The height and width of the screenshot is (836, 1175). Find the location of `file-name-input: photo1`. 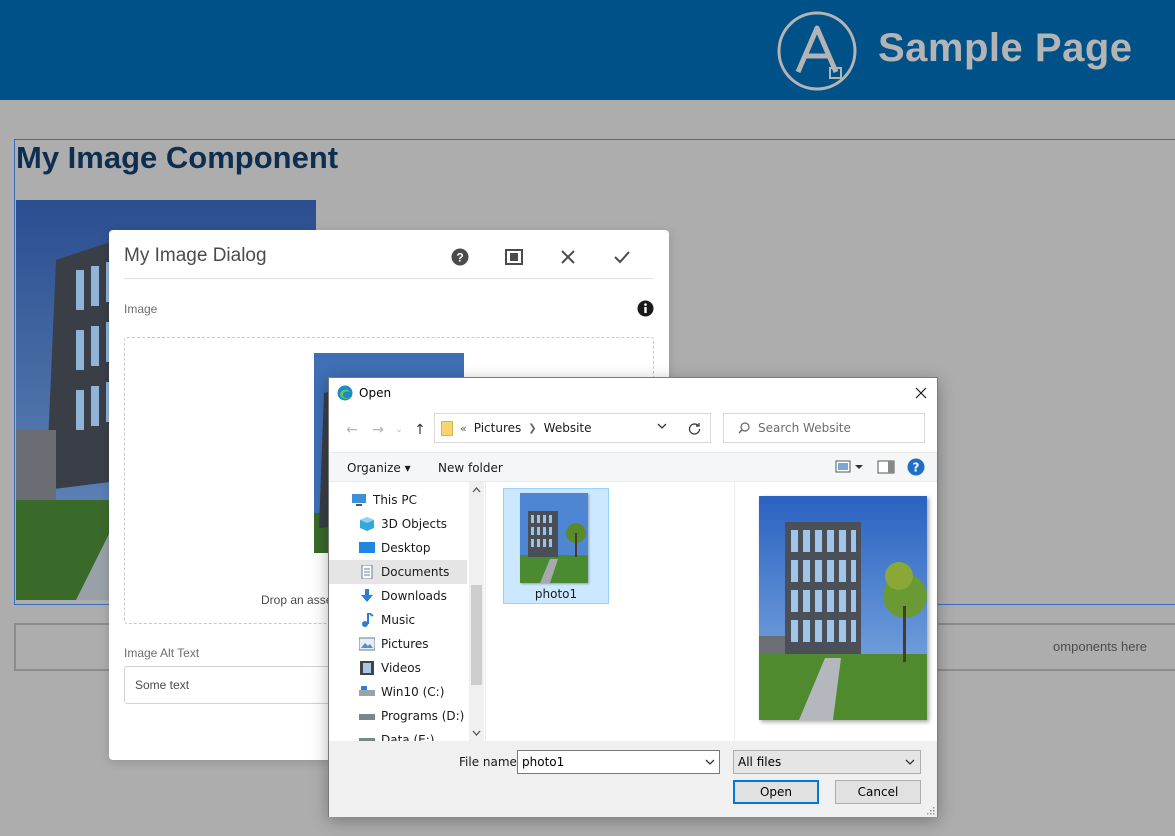

file-name-input: photo1 is located at coordinates (618, 762).